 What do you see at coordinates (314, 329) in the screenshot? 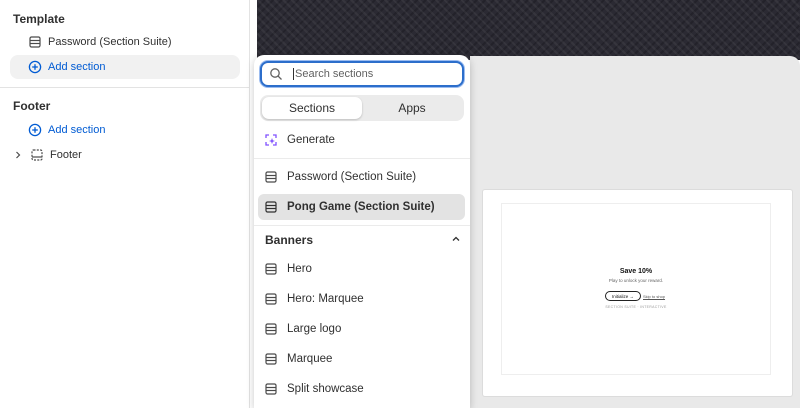
I see `picker-item-label: Large logo` at bounding box center [314, 329].